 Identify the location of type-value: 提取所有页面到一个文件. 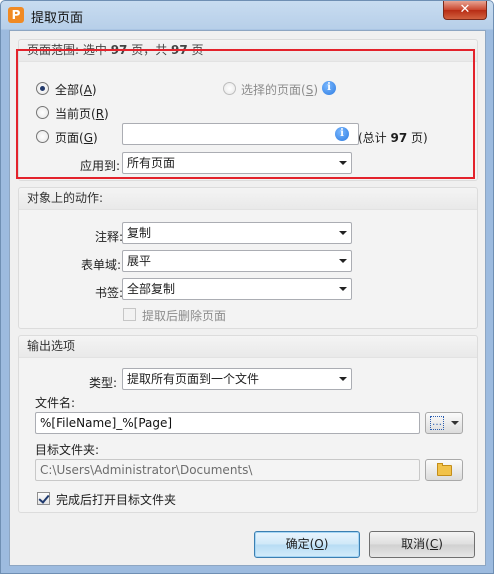
(193, 379).